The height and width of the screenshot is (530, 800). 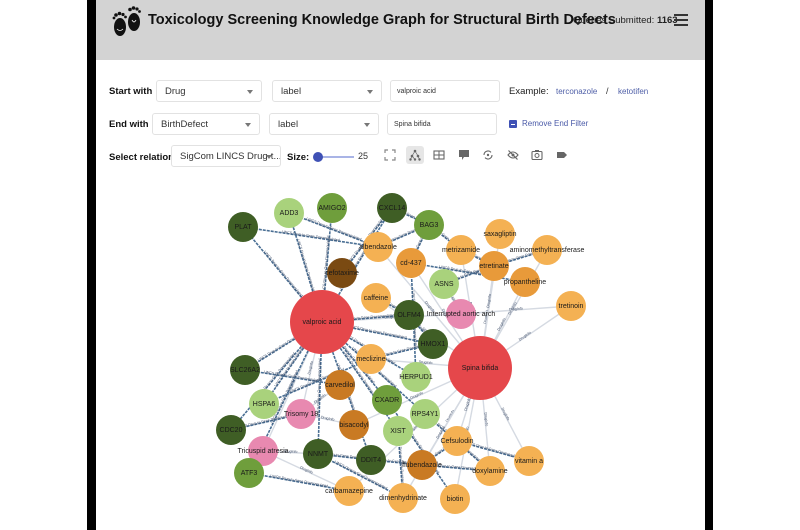 I want to click on node-label: vitamin a, so click(x=529, y=461).